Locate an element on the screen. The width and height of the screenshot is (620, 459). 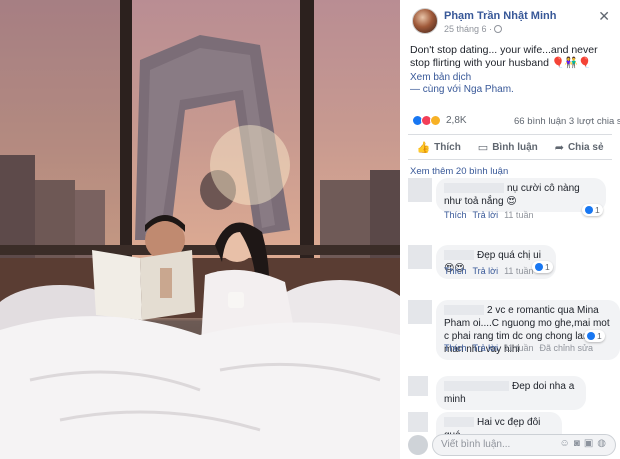
haha-reaction-icon is located at coordinates (435, 120).